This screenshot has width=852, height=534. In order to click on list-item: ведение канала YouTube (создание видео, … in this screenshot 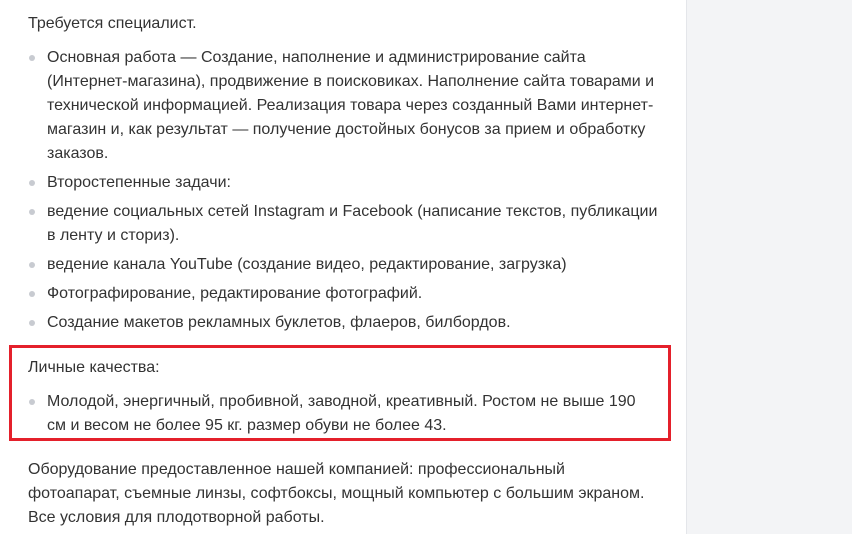, I will do `click(348, 265)`.